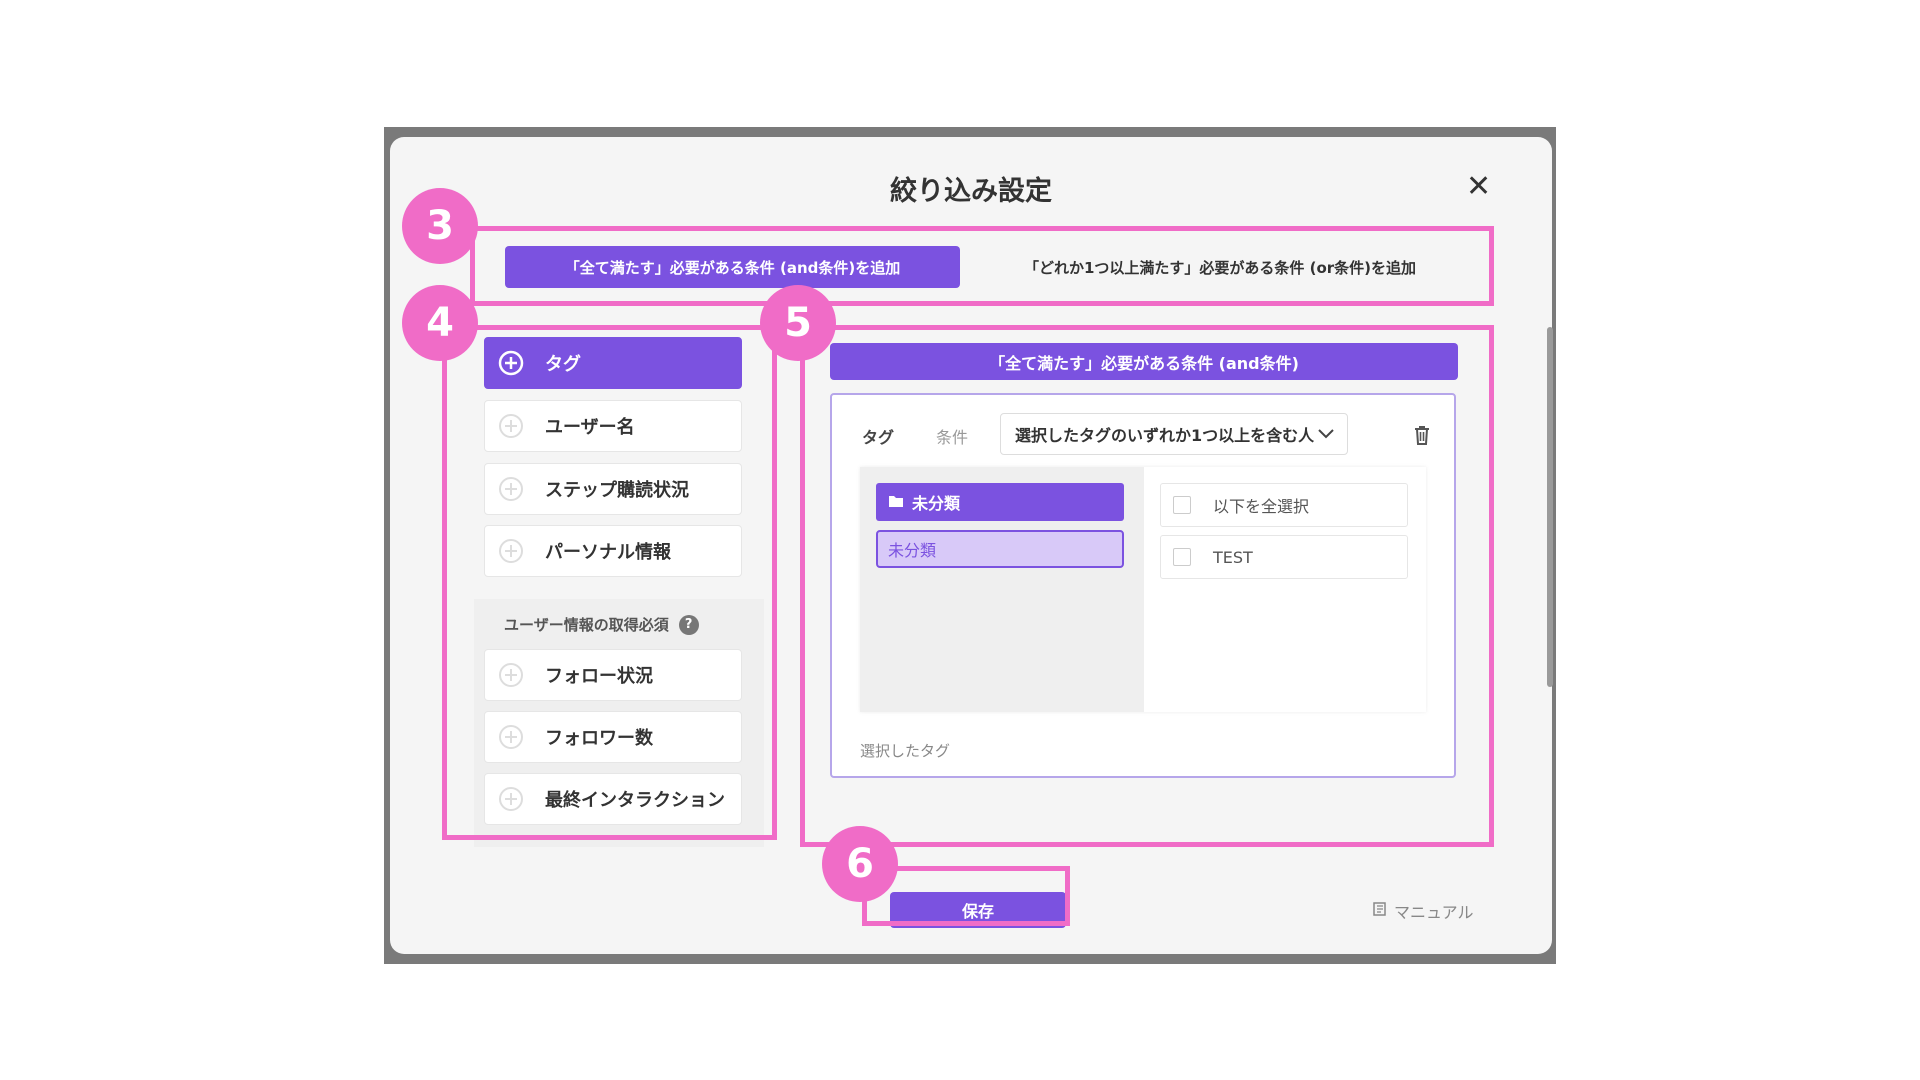  Describe the element at coordinates (1478, 186) in the screenshot. I see `close-icon: ✕` at that location.